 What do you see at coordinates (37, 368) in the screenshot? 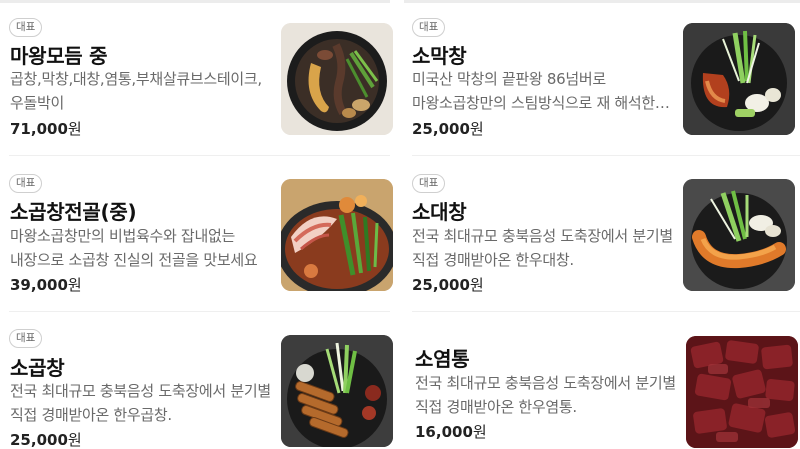
I see `menu-item-name: 소곱창` at bounding box center [37, 368].